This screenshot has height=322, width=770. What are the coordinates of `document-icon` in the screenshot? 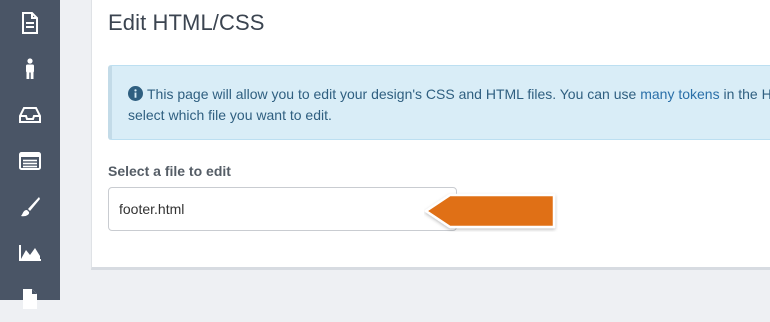 It's located at (30, 23).